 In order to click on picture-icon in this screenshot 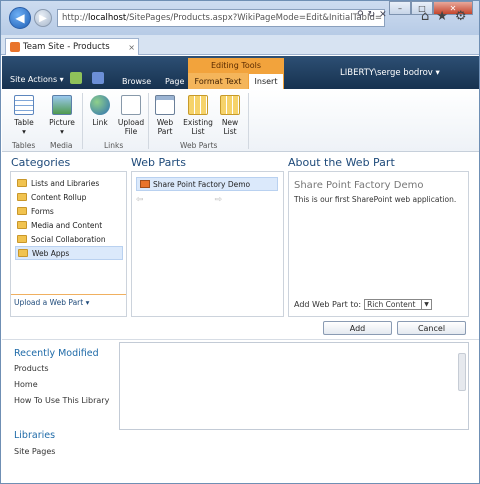, I will do `click(62, 105)`.